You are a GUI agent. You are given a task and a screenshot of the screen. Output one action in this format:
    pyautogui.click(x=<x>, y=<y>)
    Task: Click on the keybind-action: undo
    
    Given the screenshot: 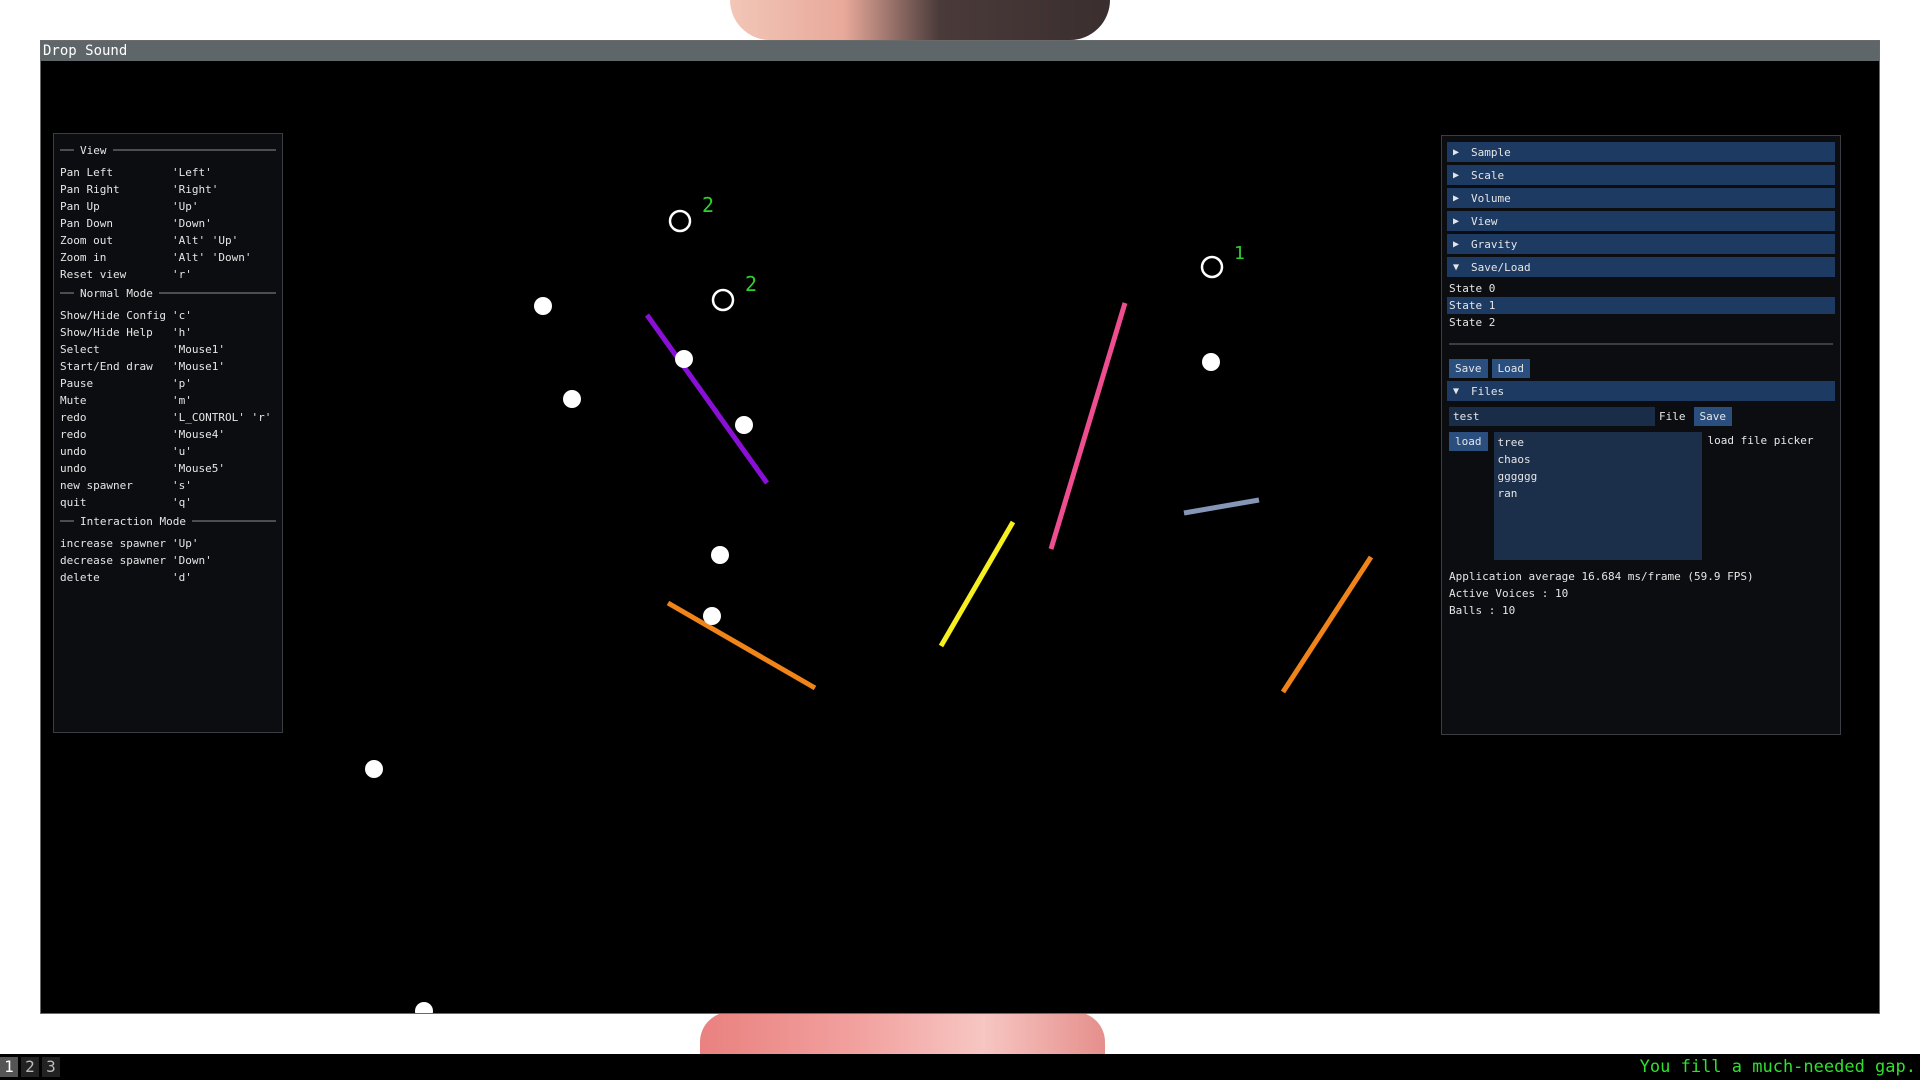 What is the action you would take?
    pyautogui.click(x=73, y=468)
    